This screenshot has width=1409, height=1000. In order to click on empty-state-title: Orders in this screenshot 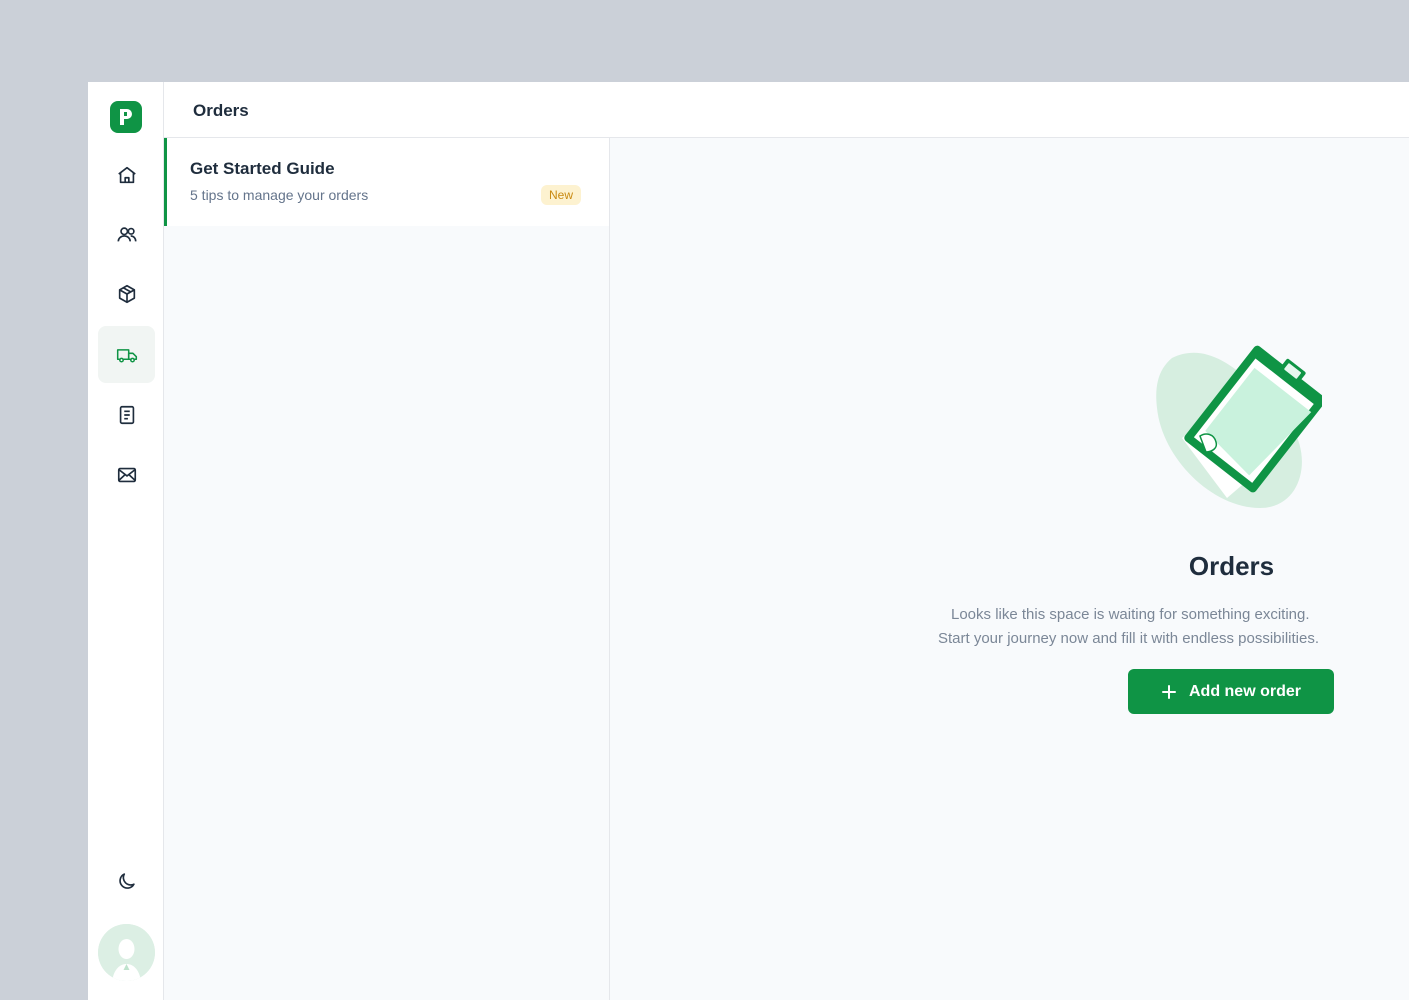, I will do `click(1231, 566)`.